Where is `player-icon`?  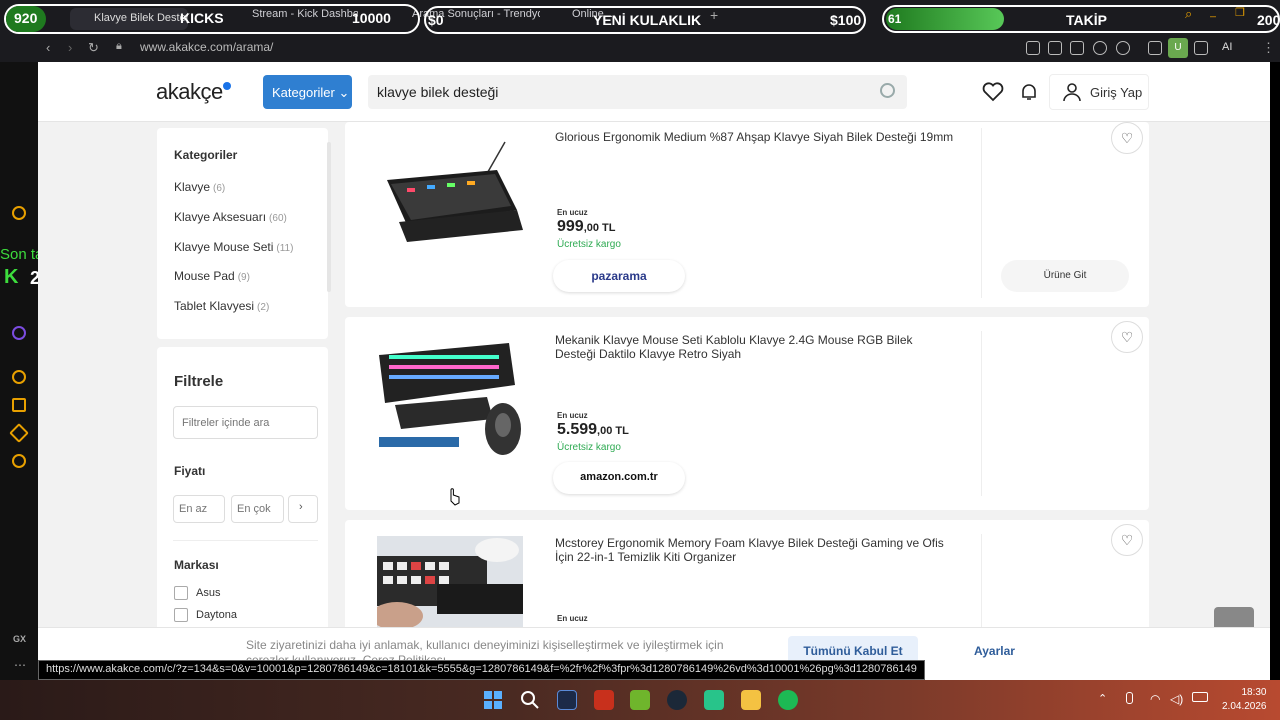
player-icon is located at coordinates (19, 377).